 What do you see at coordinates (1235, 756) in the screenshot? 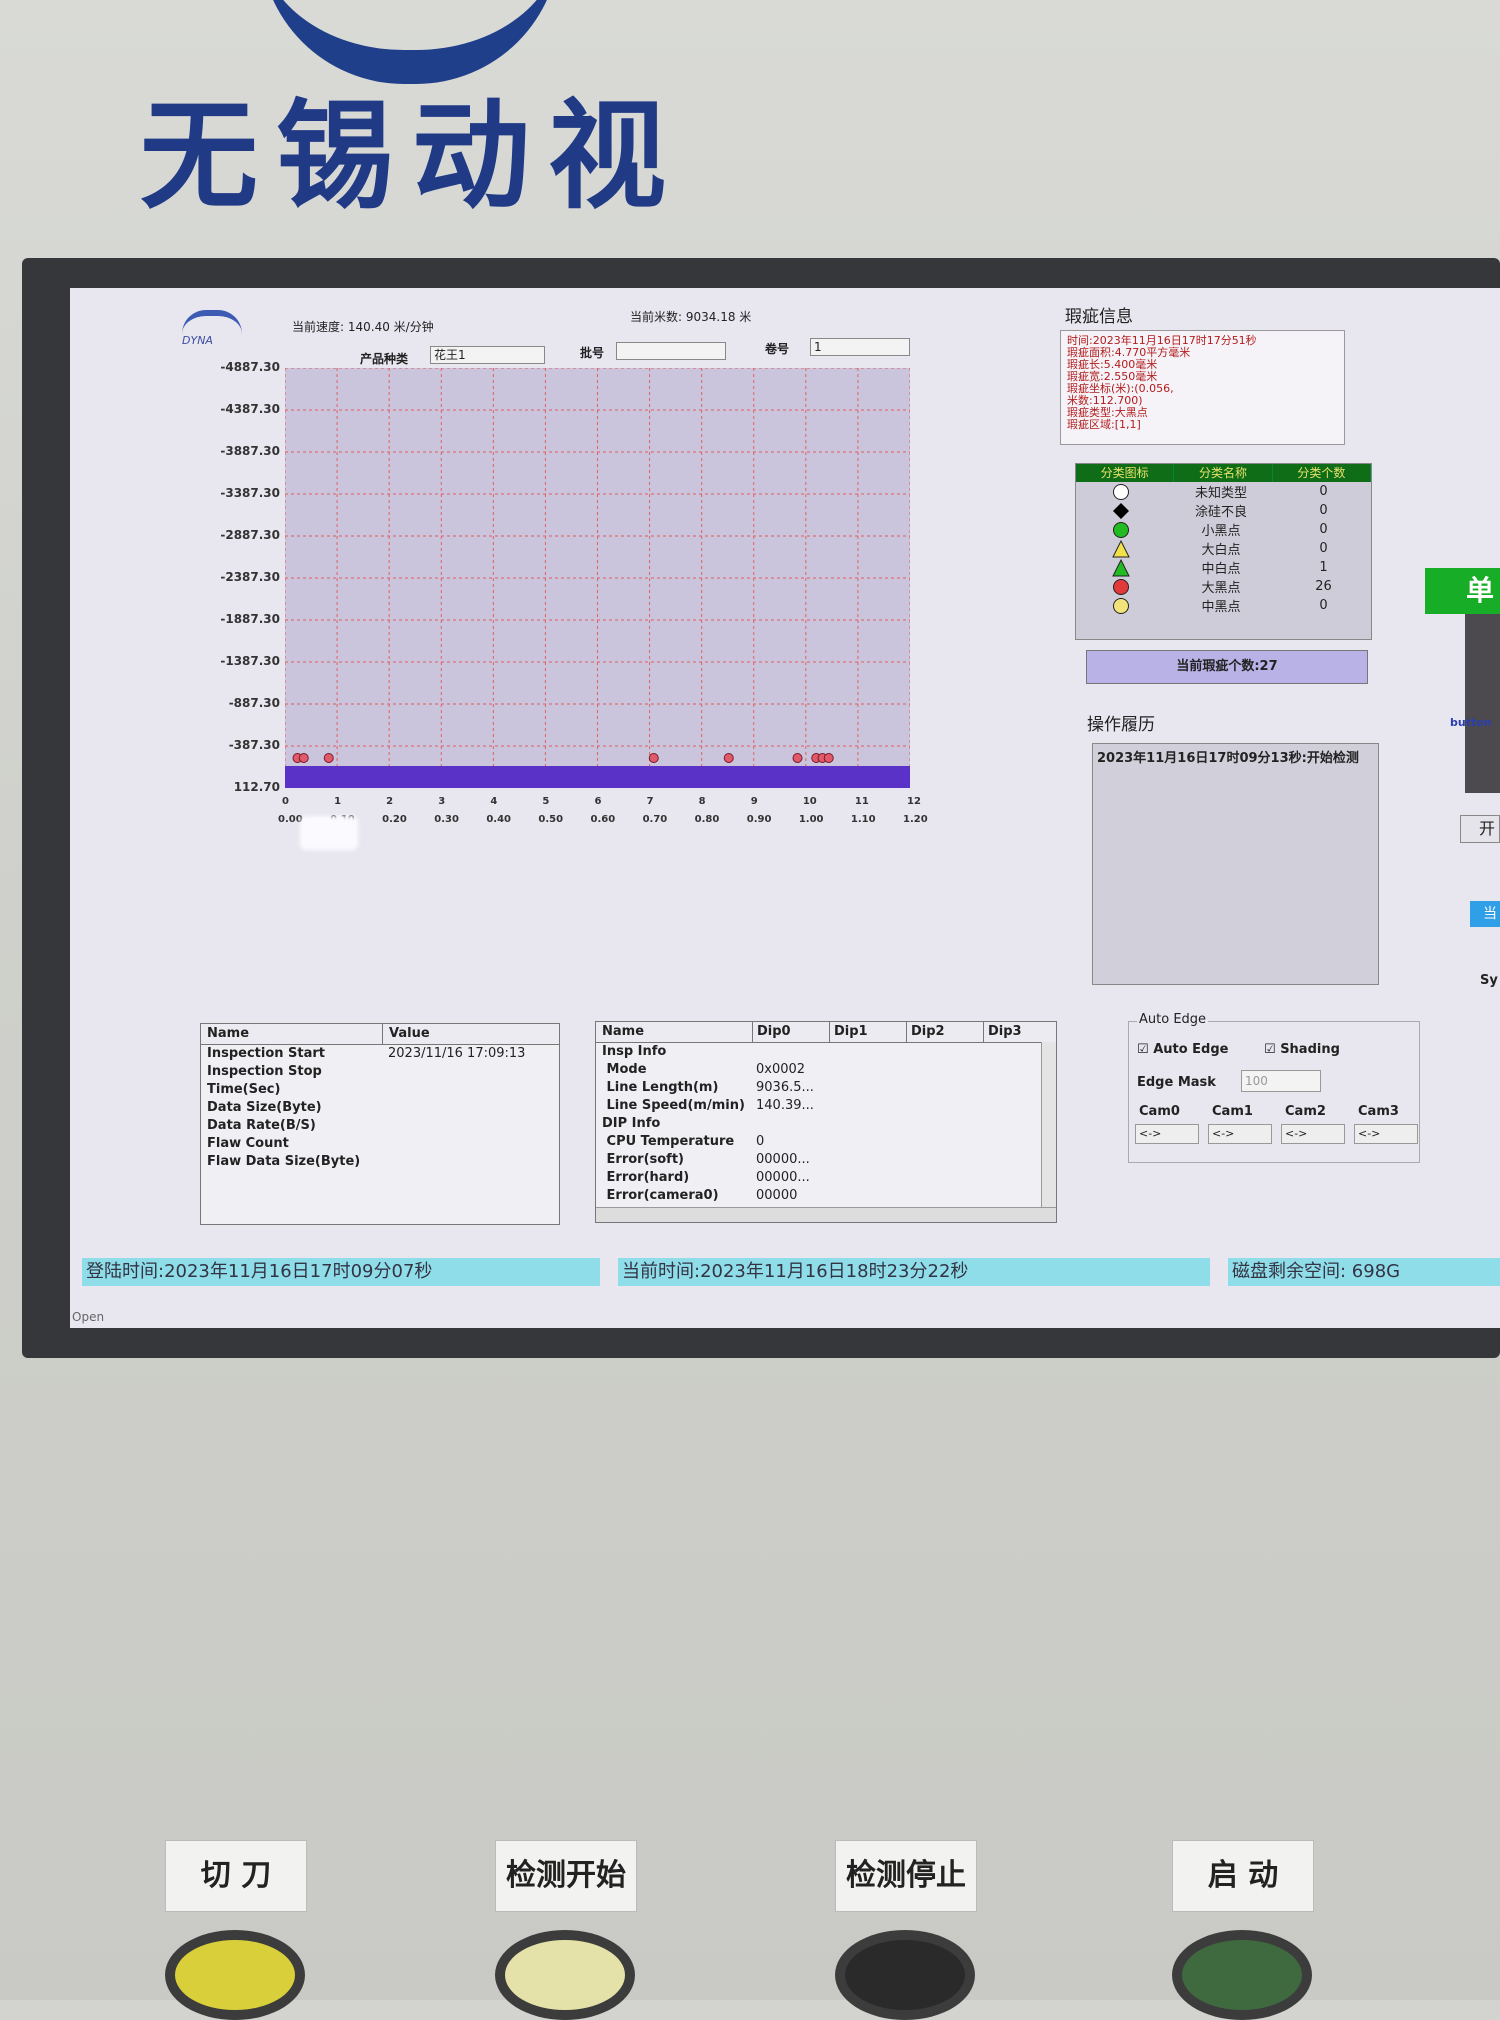
I see `history-entry: 2023年11月16日17时09分13秒:开始检测` at bounding box center [1235, 756].